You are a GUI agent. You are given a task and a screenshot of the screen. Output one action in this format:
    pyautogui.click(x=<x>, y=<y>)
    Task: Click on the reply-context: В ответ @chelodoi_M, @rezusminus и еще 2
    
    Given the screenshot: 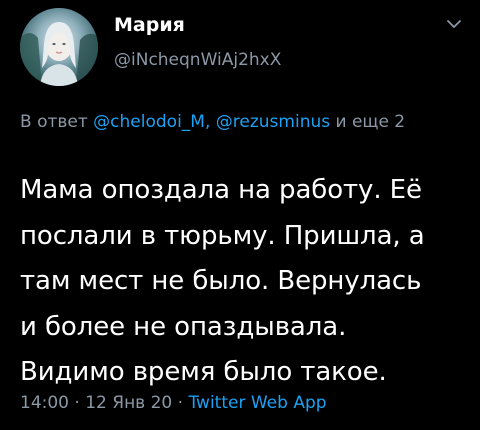 What is the action you would take?
    pyautogui.click(x=240, y=122)
    